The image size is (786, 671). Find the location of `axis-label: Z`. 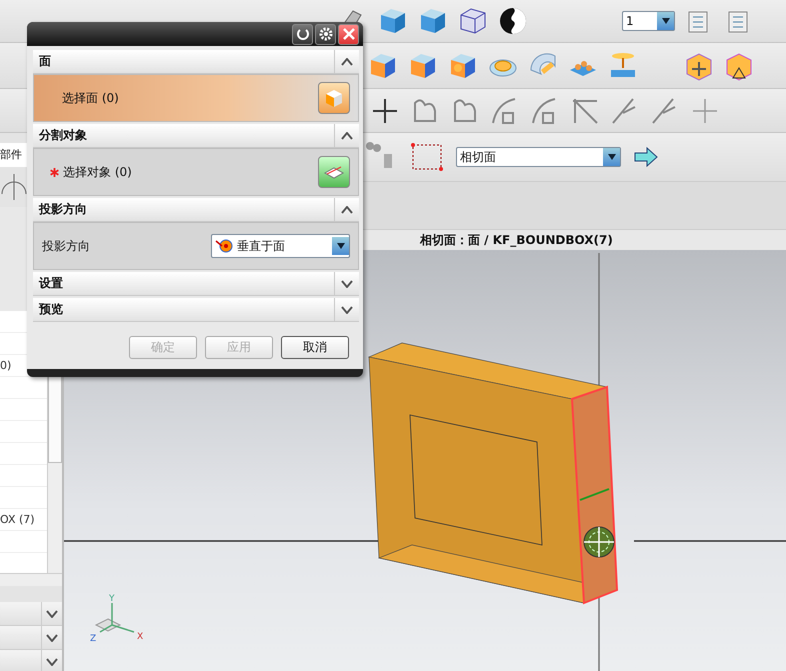

axis-label: Z is located at coordinates (93, 639).